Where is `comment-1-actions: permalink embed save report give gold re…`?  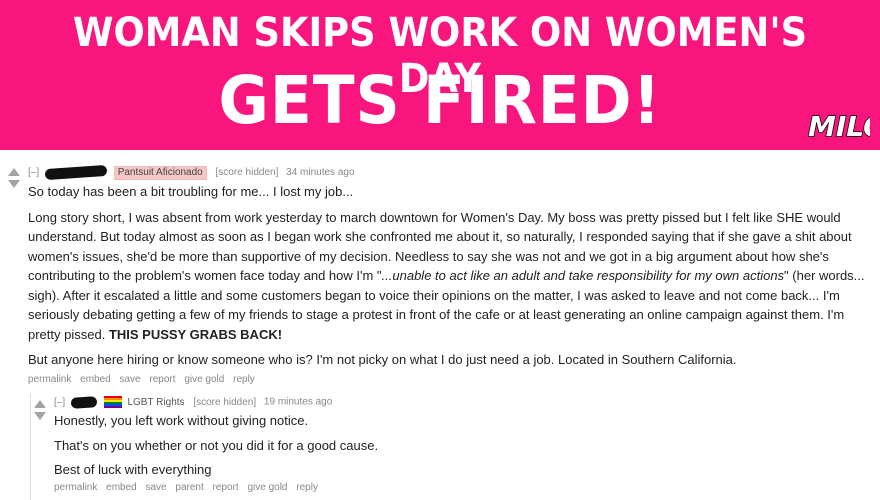
comment-1-actions: permalink embed save report give gold re… is located at coordinates (144, 379).